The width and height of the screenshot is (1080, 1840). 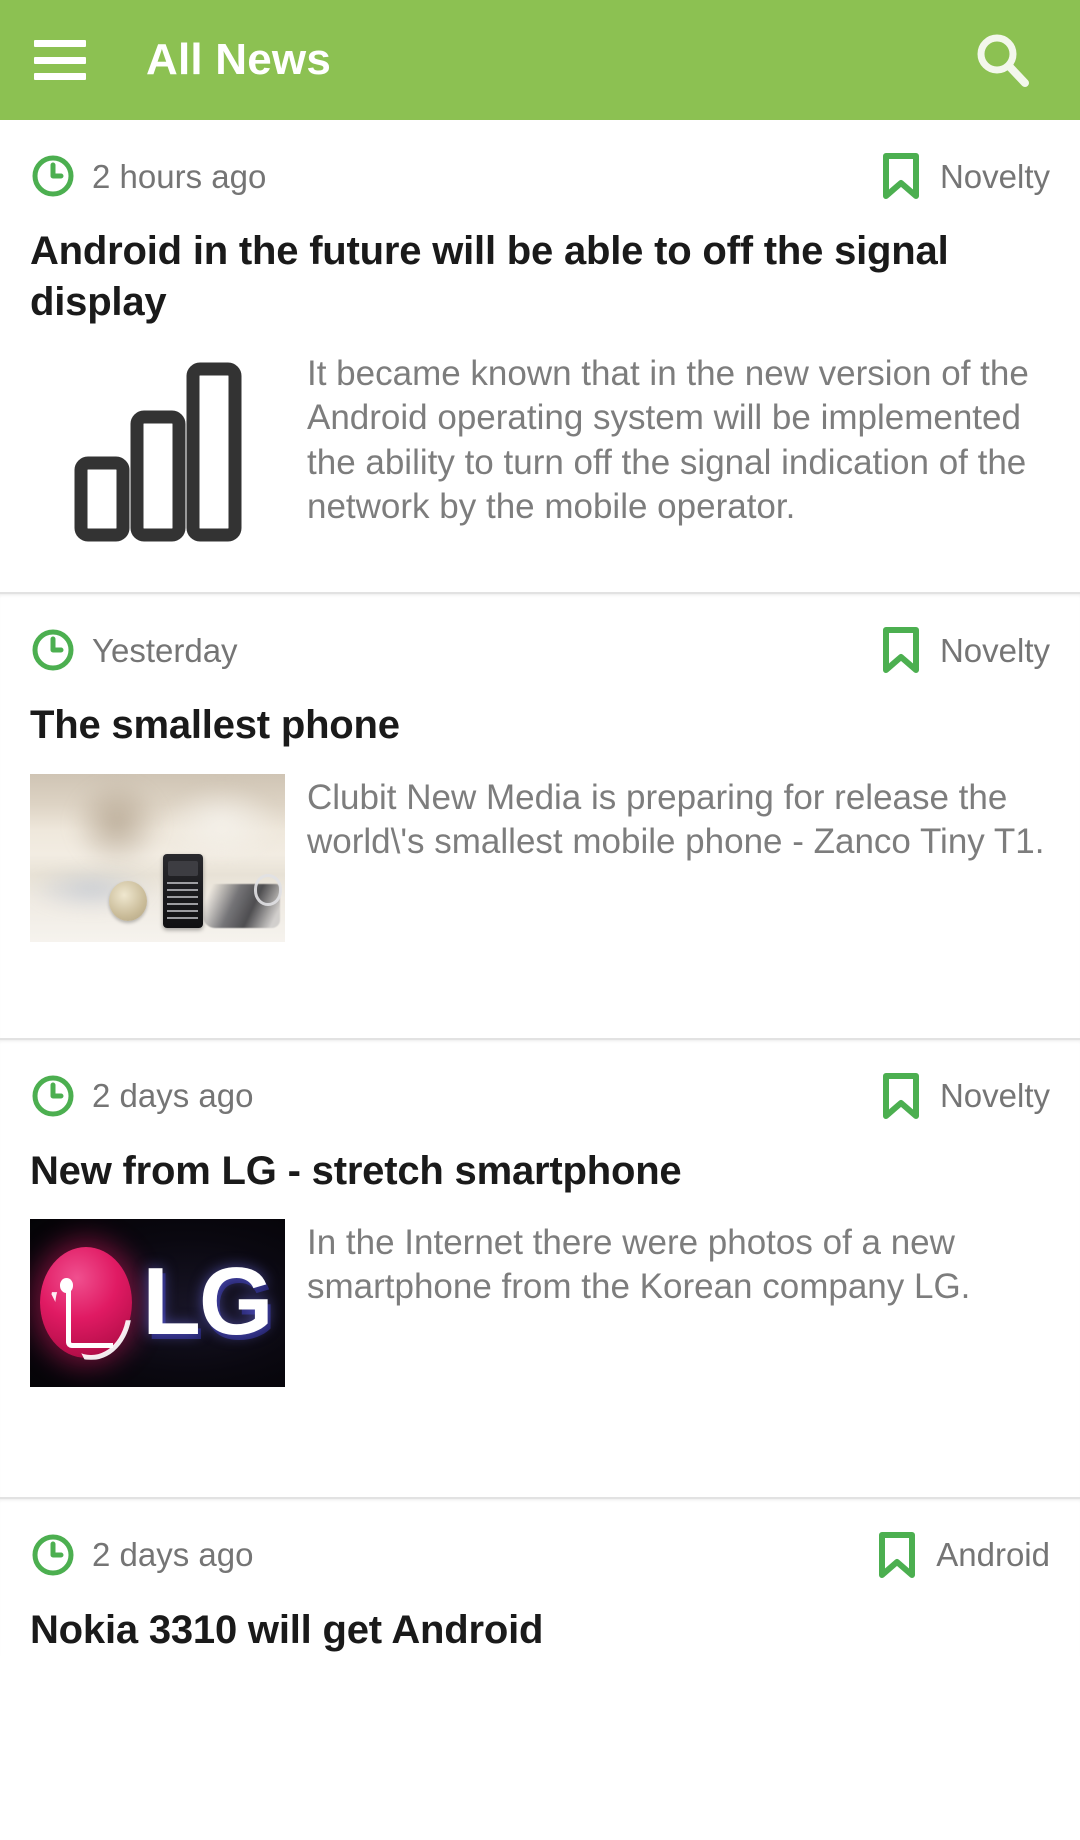 I want to click on article-timestamp: Yesterday, so click(x=165, y=650).